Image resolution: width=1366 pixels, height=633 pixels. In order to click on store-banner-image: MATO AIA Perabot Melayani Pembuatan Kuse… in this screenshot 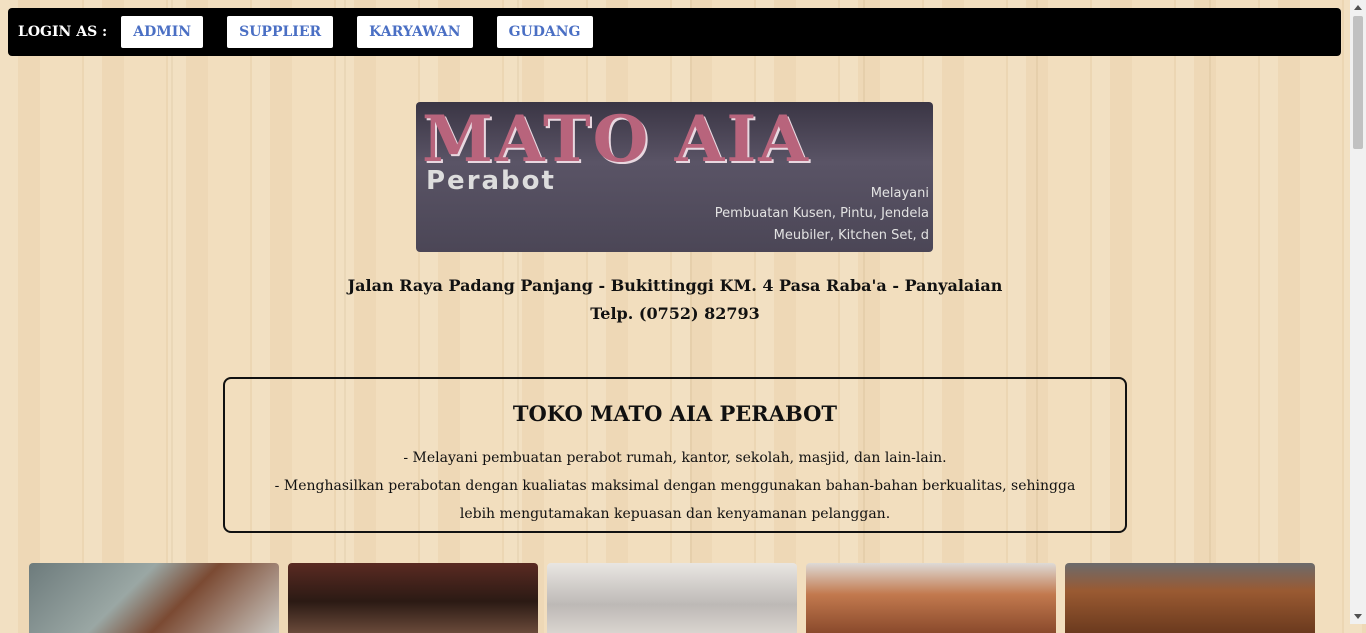, I will do `click(674, 177)`.